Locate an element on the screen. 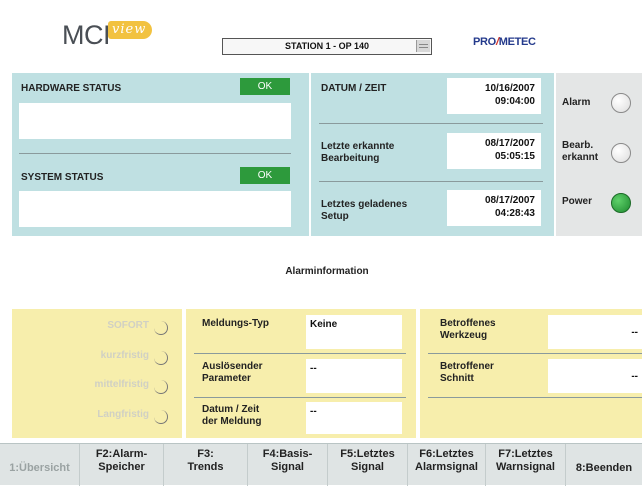  hardware-status-badge: OK is located at coordinates (265, 86).